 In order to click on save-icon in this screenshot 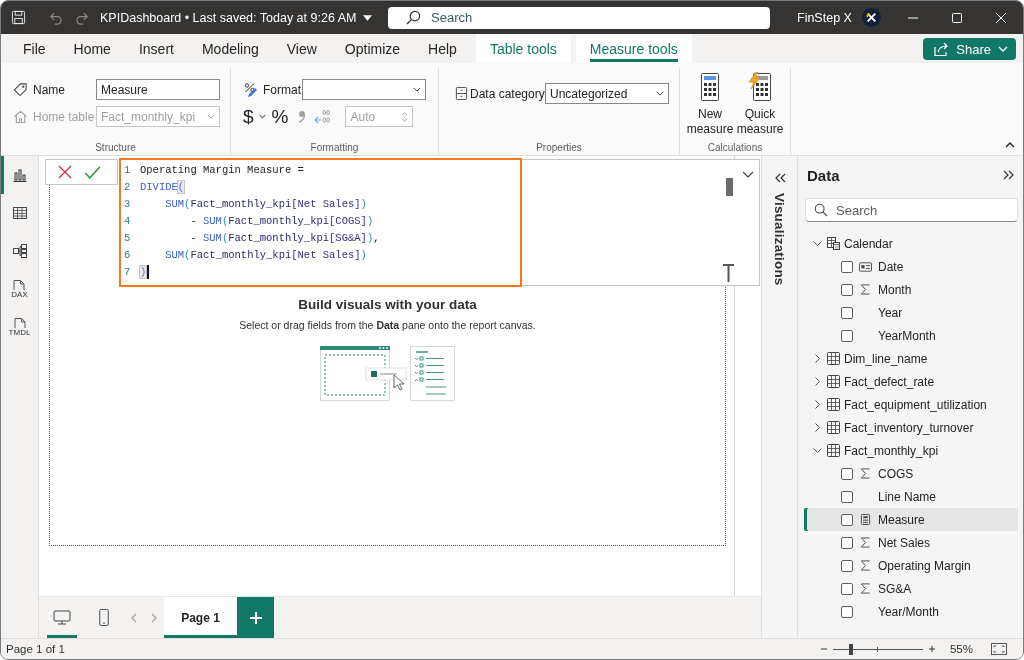, I will do `click(18, 17)`.